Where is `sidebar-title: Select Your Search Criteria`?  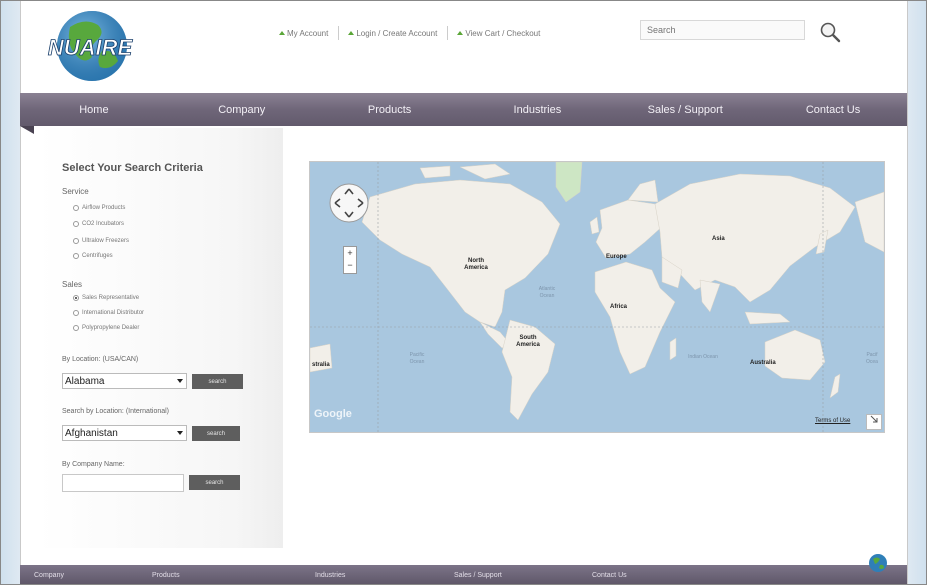 sidebar-title: Select Your Search Criteria is located at coordinates (132, 168).